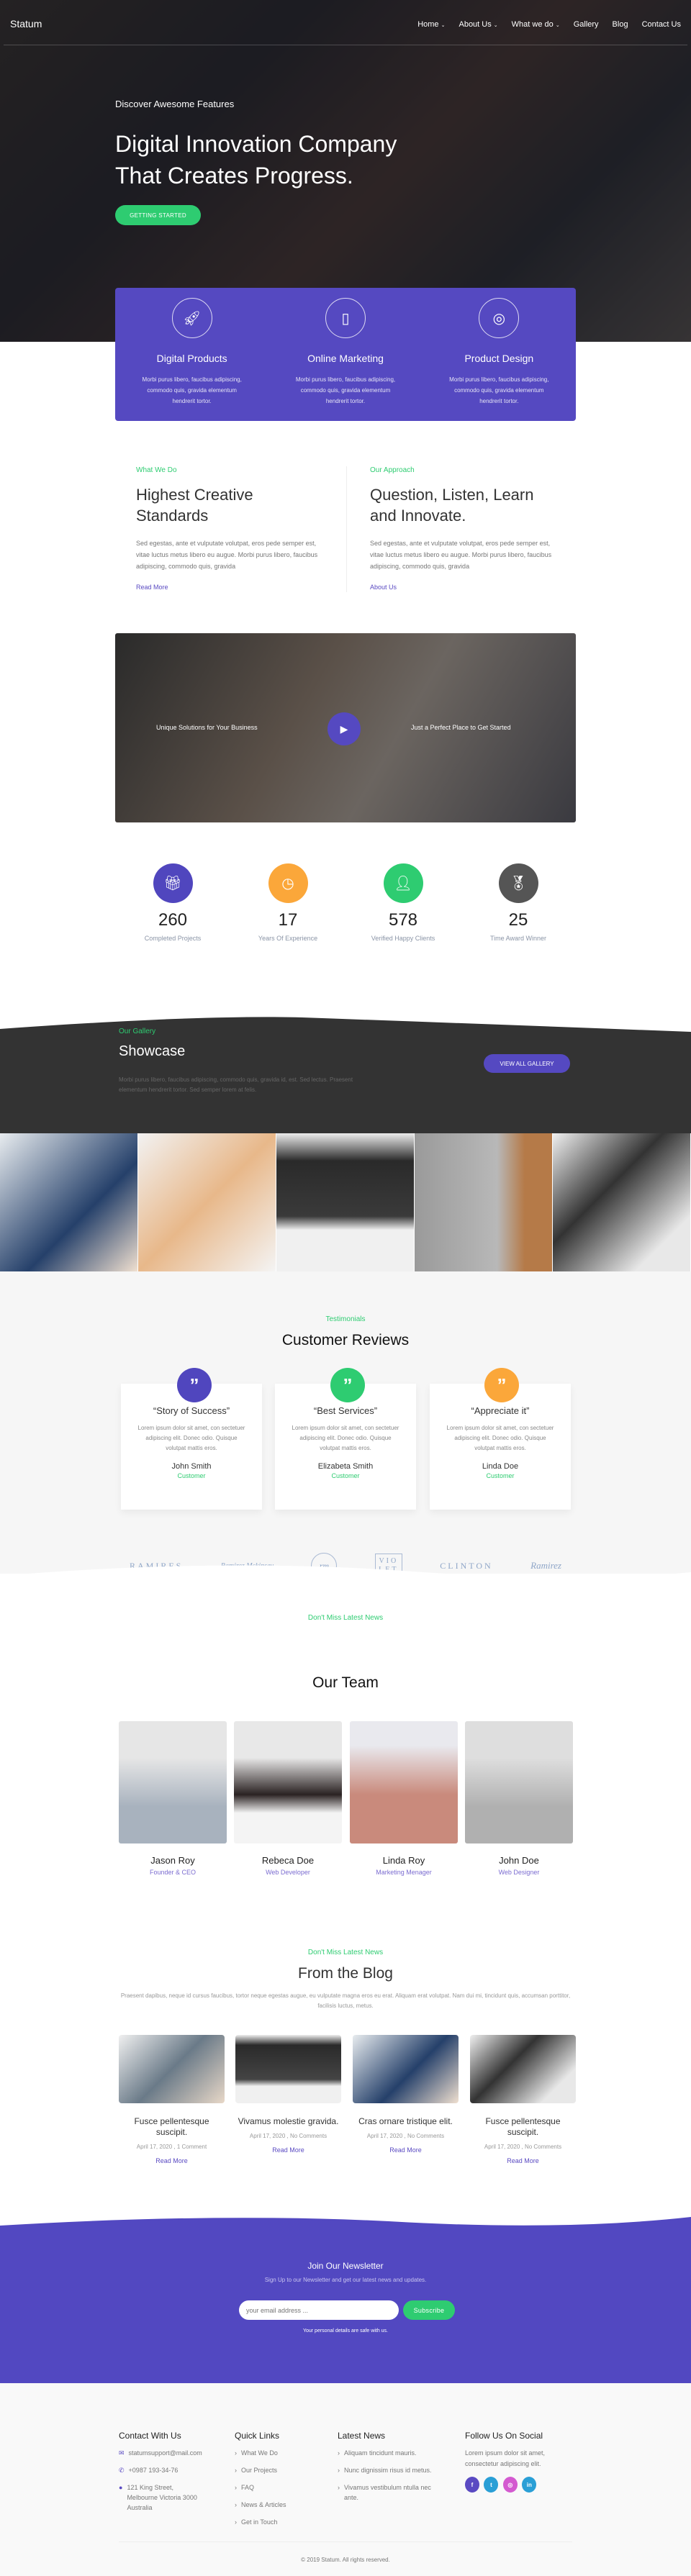 The height and width of the screenshot is (2576, 691). I want to click on footer-divider, so click(345, 2541).